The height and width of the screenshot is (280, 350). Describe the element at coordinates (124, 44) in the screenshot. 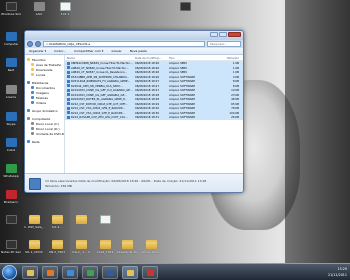

I see `address-bar: « VALMARCIA_LOJA_CELLI31 ▸` at that location.